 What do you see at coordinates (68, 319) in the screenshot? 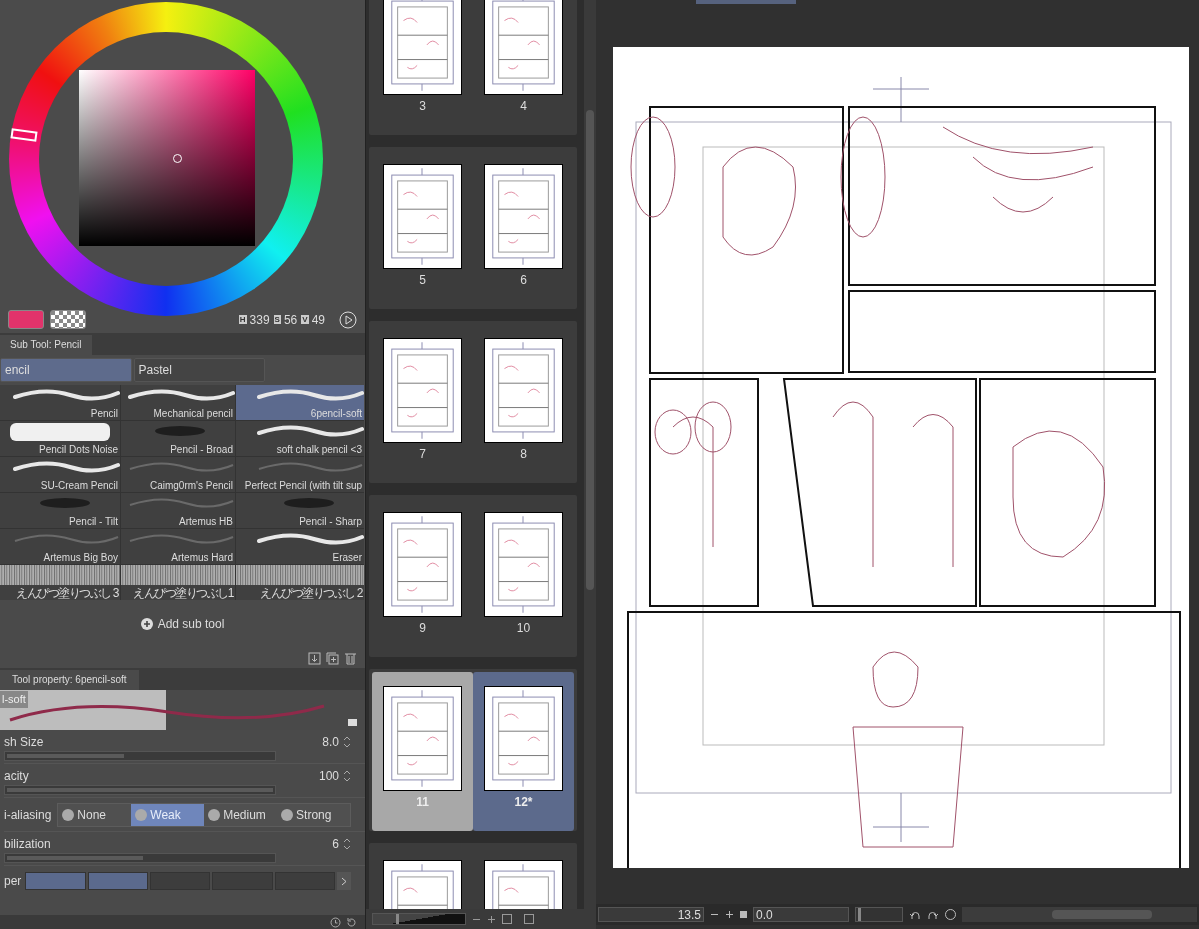
I see `transparent-color-swatch` at bounding box center [68, 319].